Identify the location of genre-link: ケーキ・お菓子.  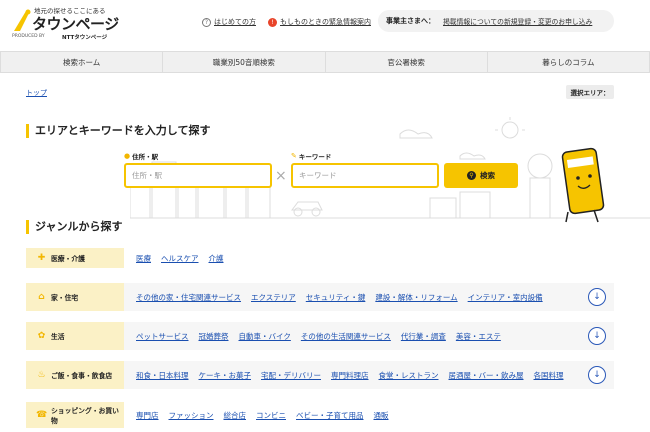
(225, 375).